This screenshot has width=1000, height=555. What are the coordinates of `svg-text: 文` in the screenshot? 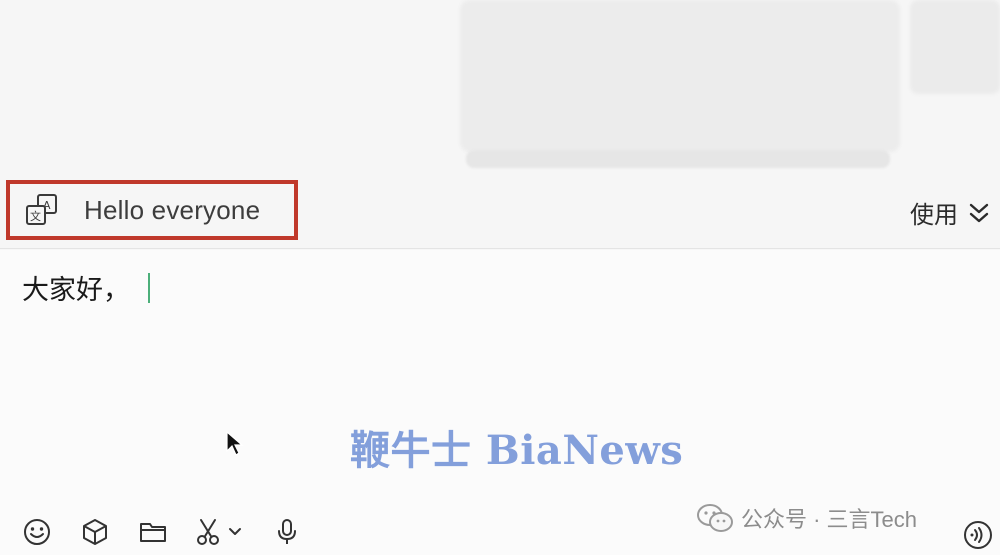 It's located at (35, 216).